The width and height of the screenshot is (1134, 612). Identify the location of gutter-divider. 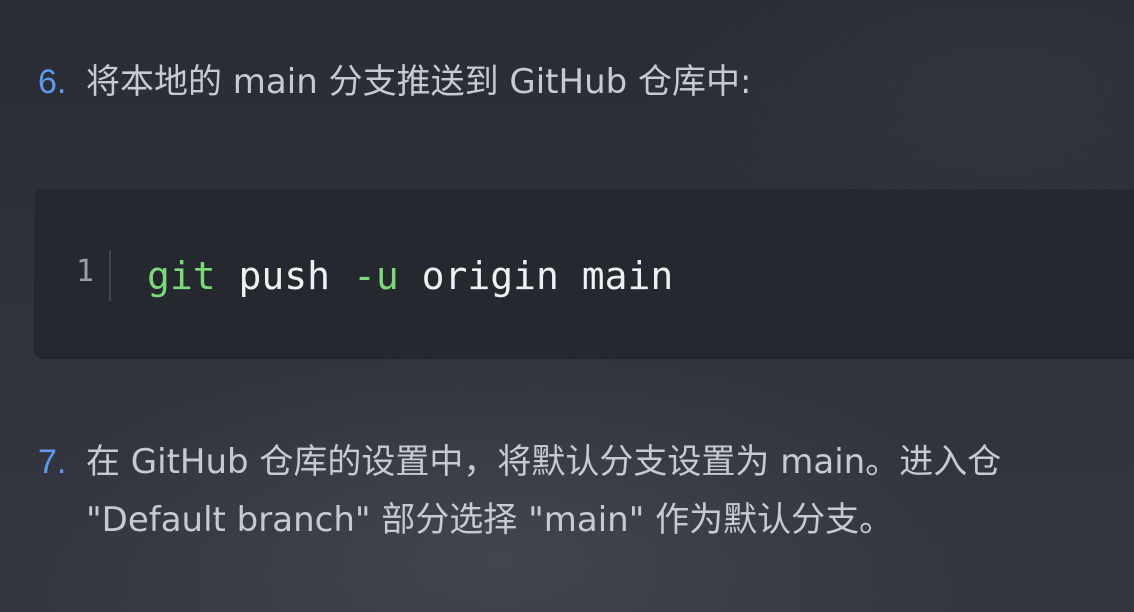
(110, 275).